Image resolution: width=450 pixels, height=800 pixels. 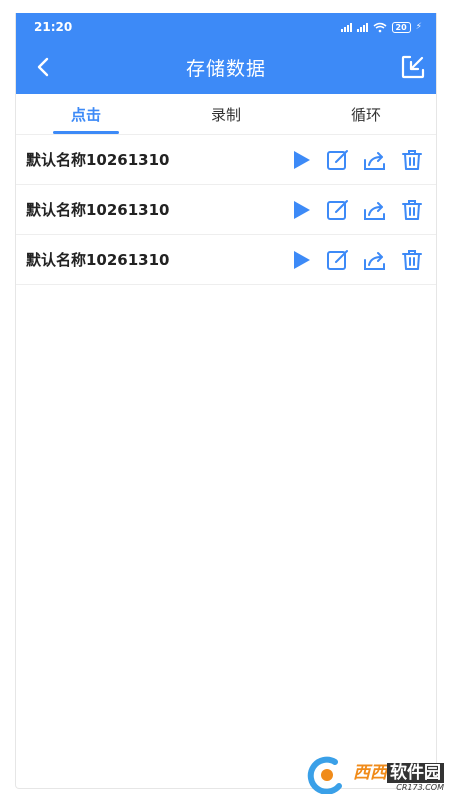 I want to click on signal-2-icon, so click(x=362, y=27).